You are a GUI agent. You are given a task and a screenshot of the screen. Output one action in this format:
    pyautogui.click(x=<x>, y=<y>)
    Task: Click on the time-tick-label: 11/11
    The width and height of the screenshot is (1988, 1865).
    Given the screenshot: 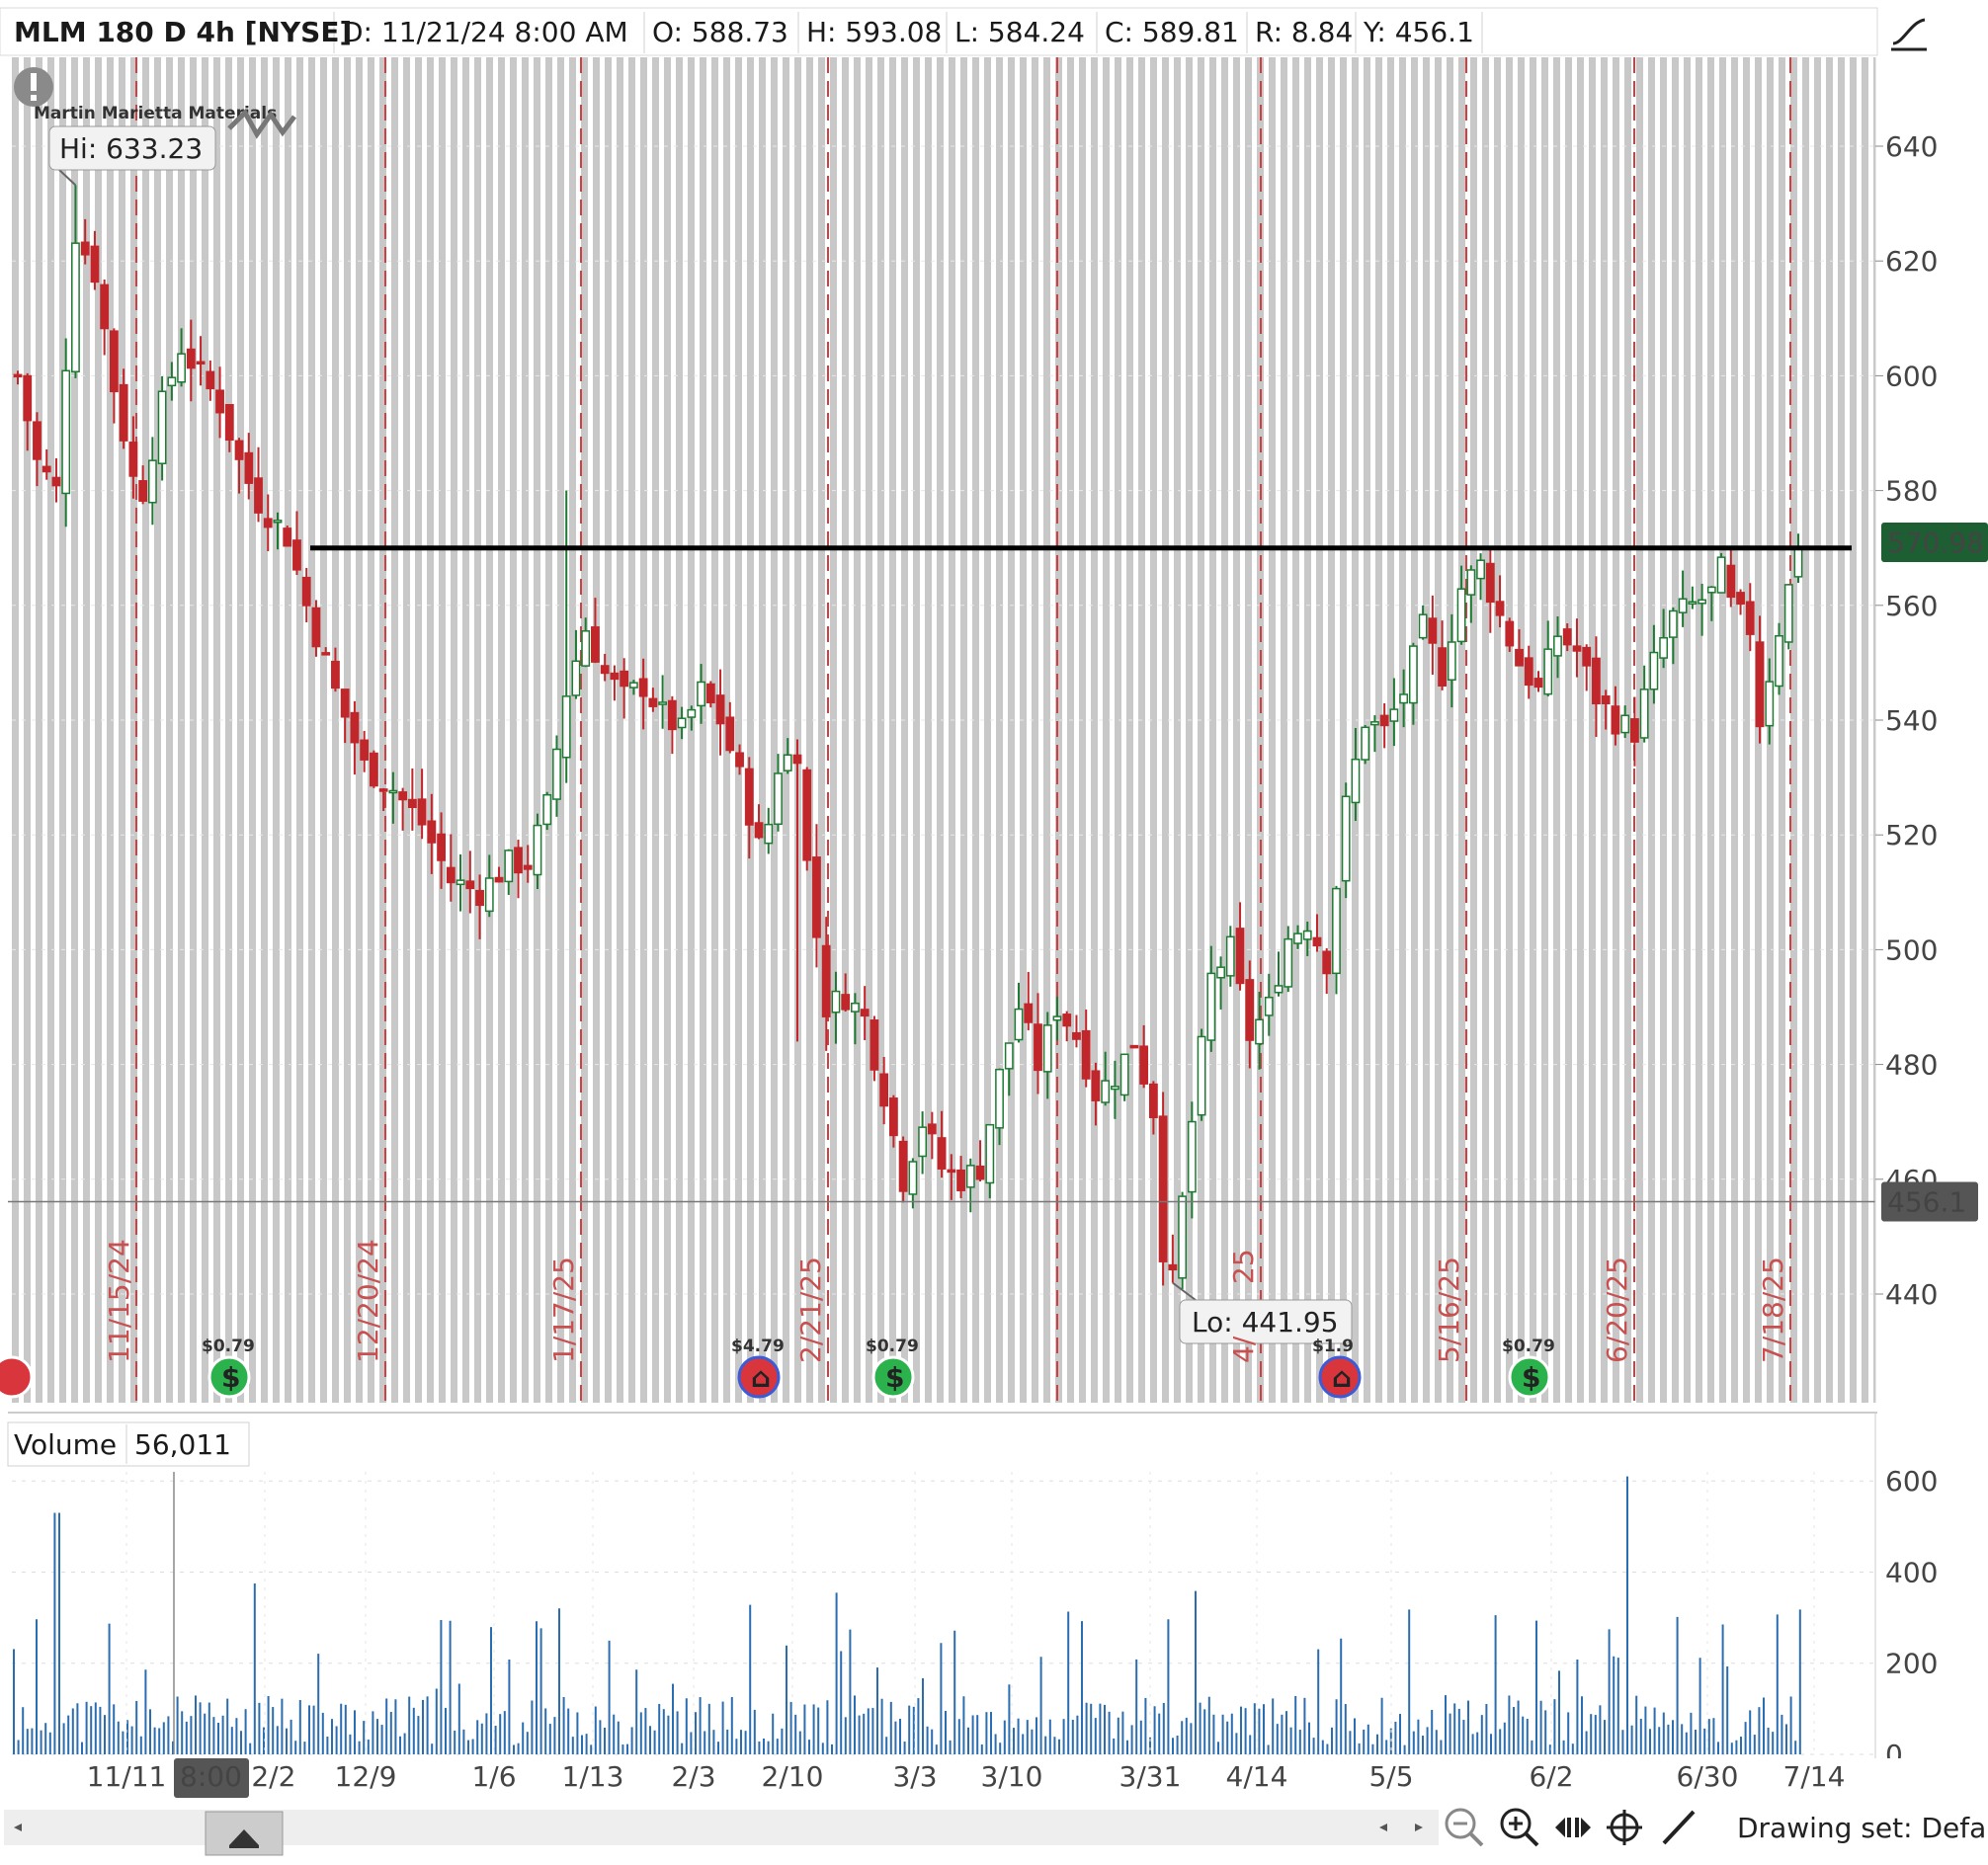 What is the action you would take?
    pyautogui.click(x=127, y=1776)
    